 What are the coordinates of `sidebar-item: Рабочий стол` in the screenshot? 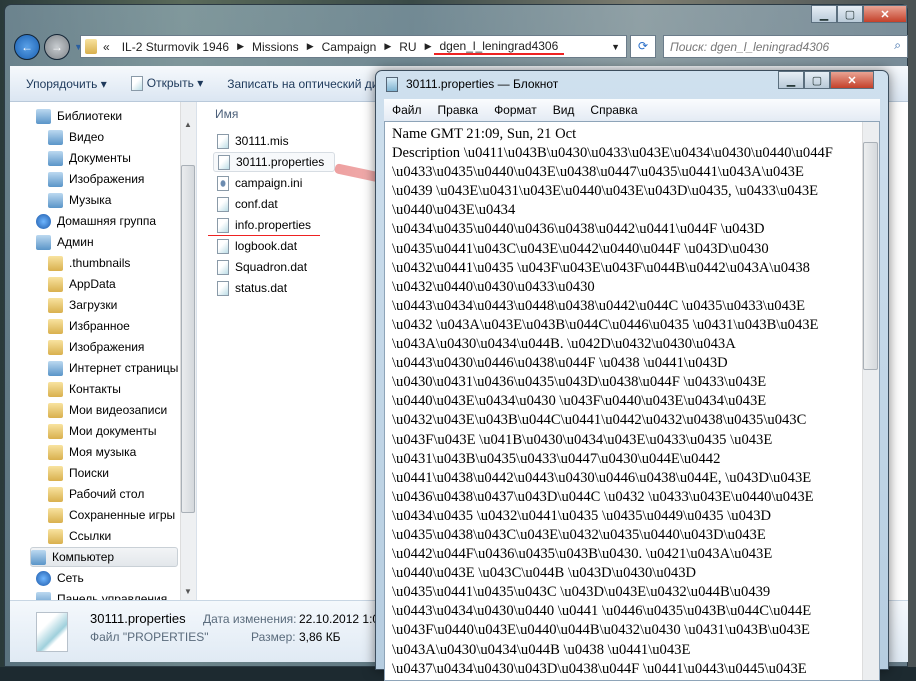 It's located at (96, 494).